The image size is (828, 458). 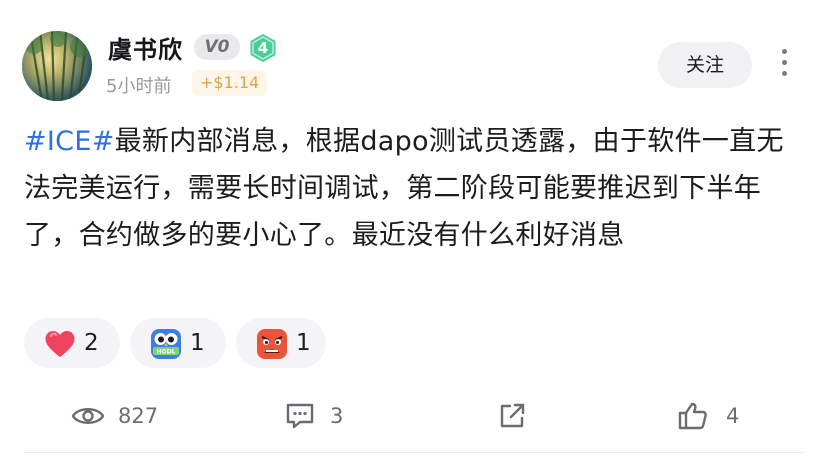 I want to click on avatar, so click(x=57, y=66).